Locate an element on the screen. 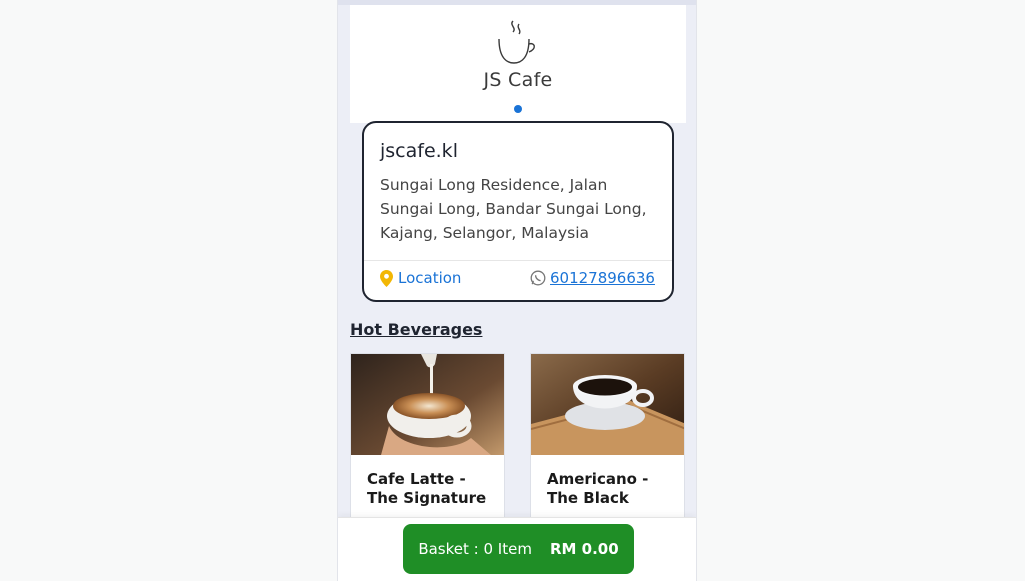 This screenshot has height=581, width=1025. location-label: Location is located at coordinates (430, 278).